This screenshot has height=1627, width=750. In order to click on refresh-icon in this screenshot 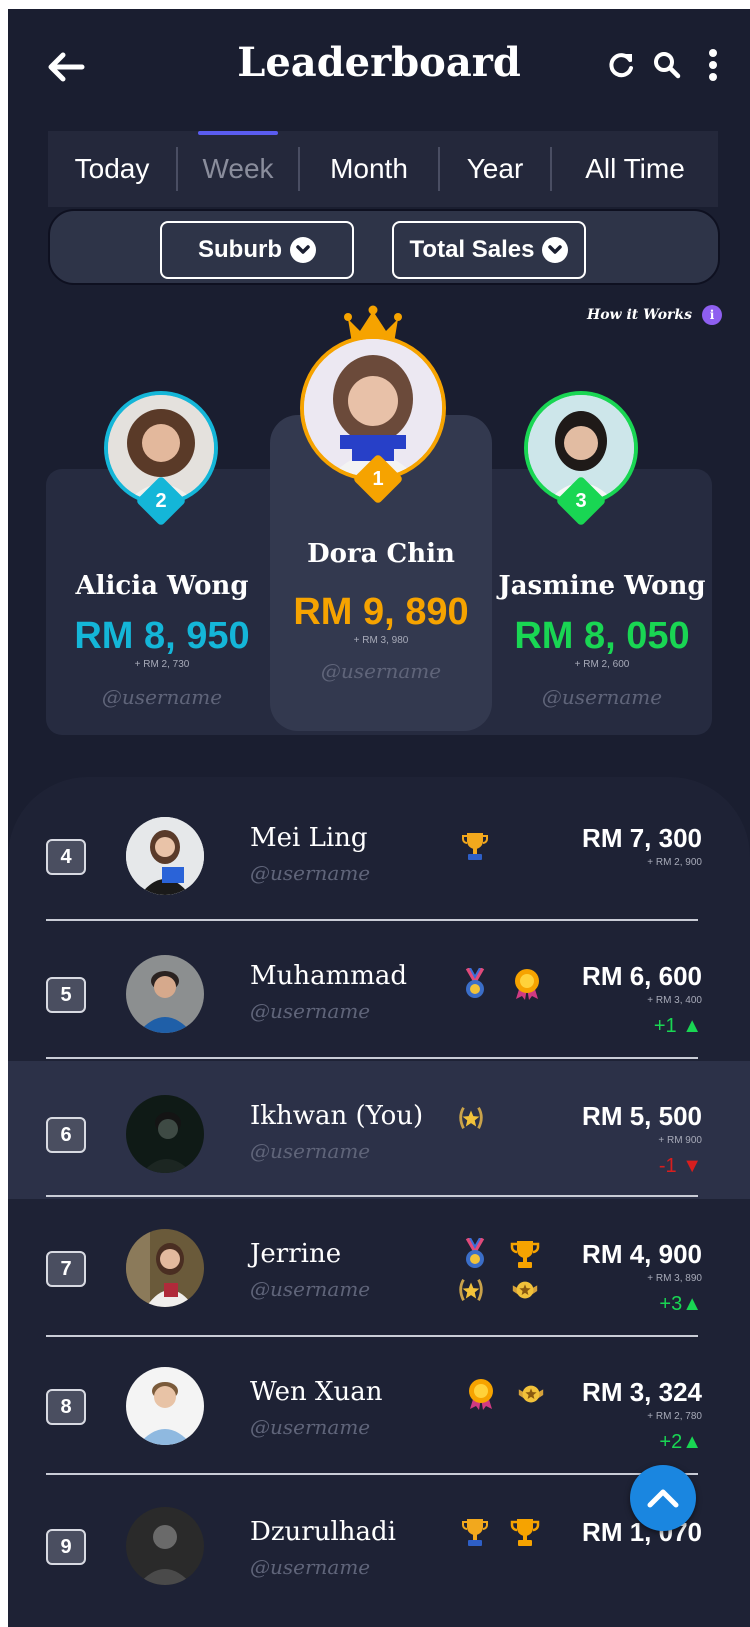, I will do `click(621, 65)`.